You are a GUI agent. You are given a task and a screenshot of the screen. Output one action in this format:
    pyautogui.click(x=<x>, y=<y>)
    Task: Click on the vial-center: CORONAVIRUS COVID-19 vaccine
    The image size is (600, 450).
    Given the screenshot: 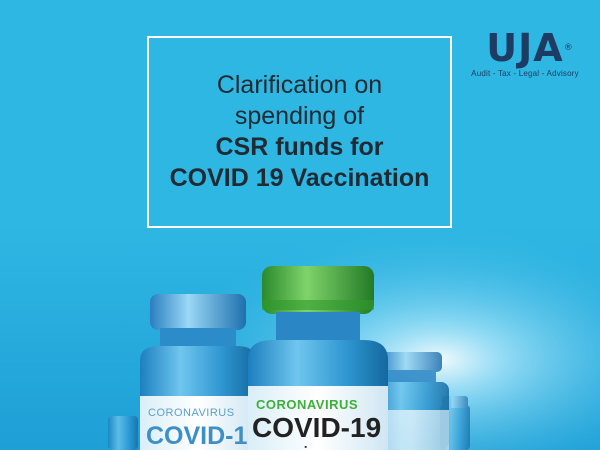 What is the action you would take?
    pyautogui.click(x=318, y=358)
    